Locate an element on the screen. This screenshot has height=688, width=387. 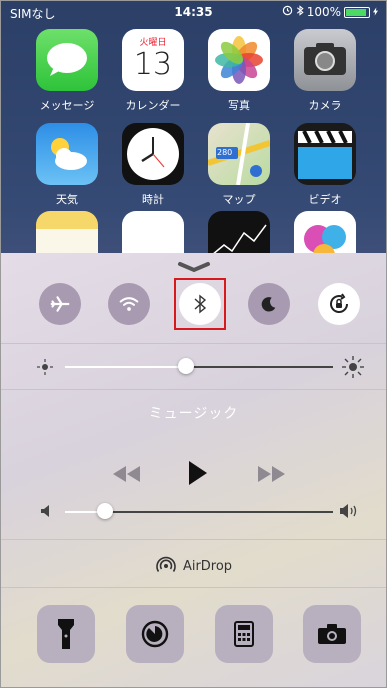
weather-icon is located at coordinates (67, 154).